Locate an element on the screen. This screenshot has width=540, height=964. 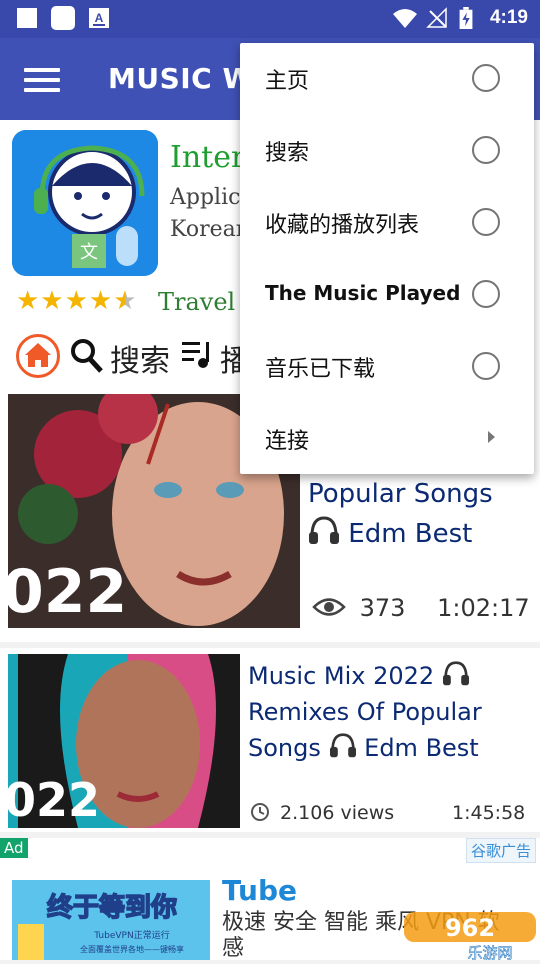
menu-item-label: The Music Played is located at coordinates (363, 293).